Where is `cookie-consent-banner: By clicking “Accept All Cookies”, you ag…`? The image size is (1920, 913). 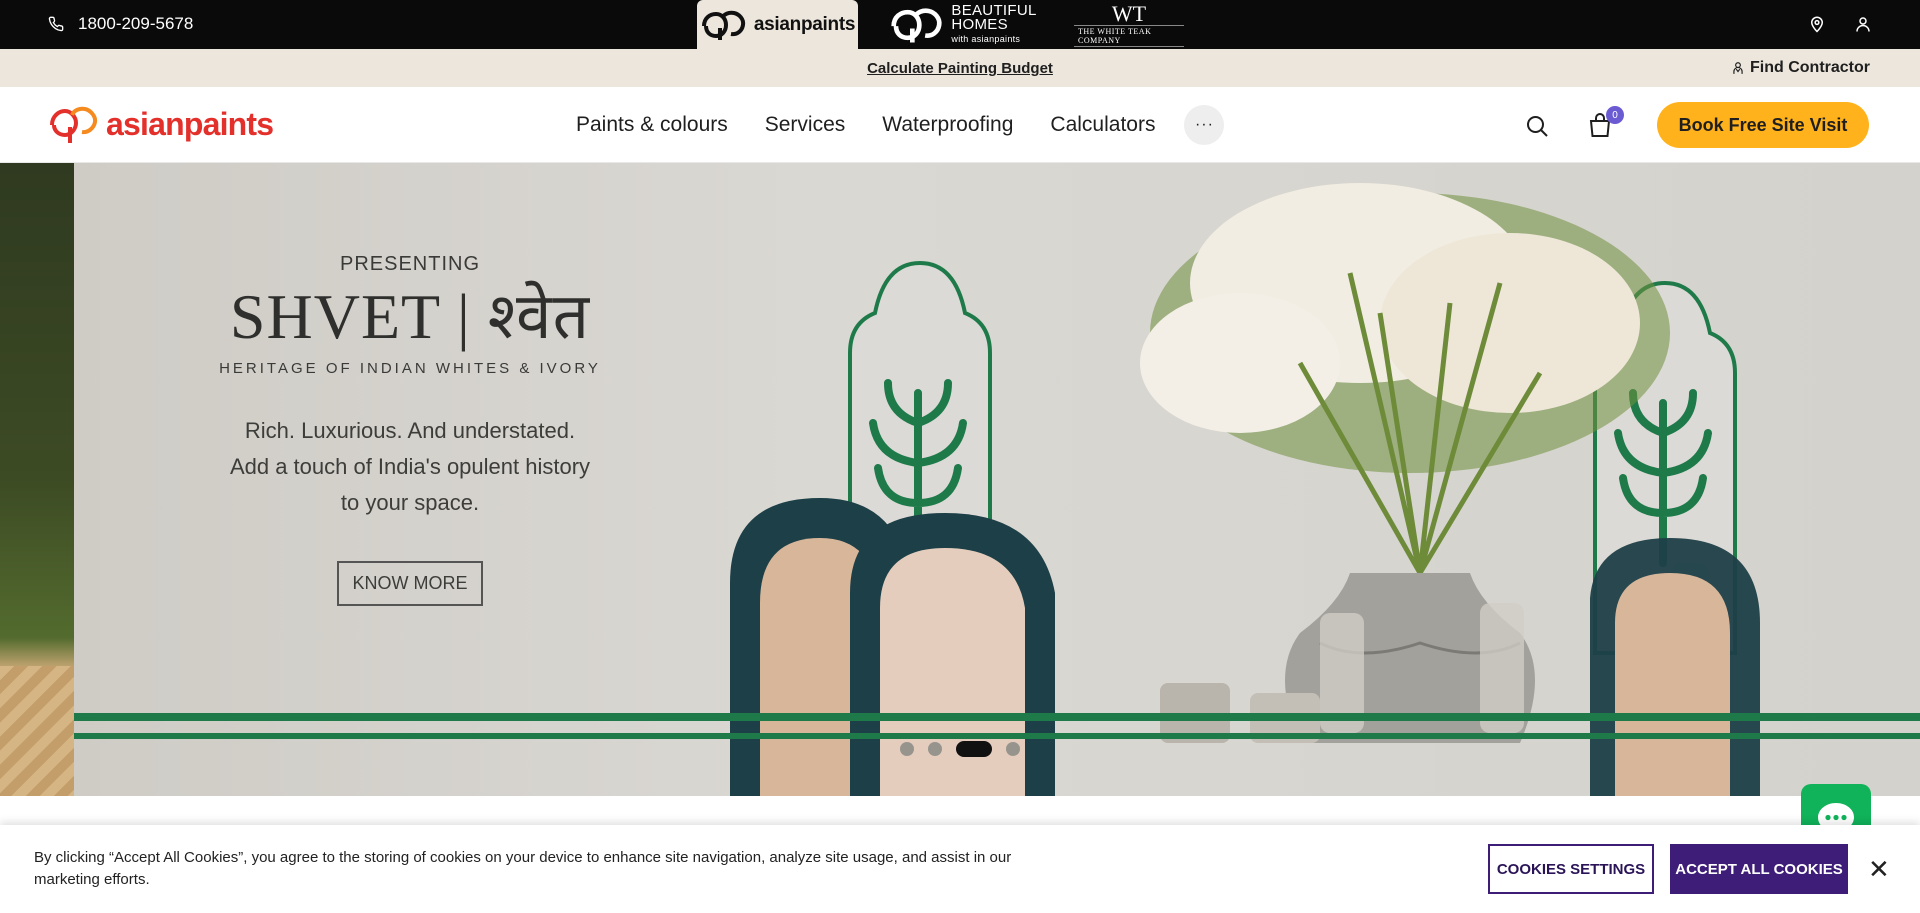
cookie-consent-banner: By clicking “Accept All Cookies”, you ag… is located at coordinates (960, 869).